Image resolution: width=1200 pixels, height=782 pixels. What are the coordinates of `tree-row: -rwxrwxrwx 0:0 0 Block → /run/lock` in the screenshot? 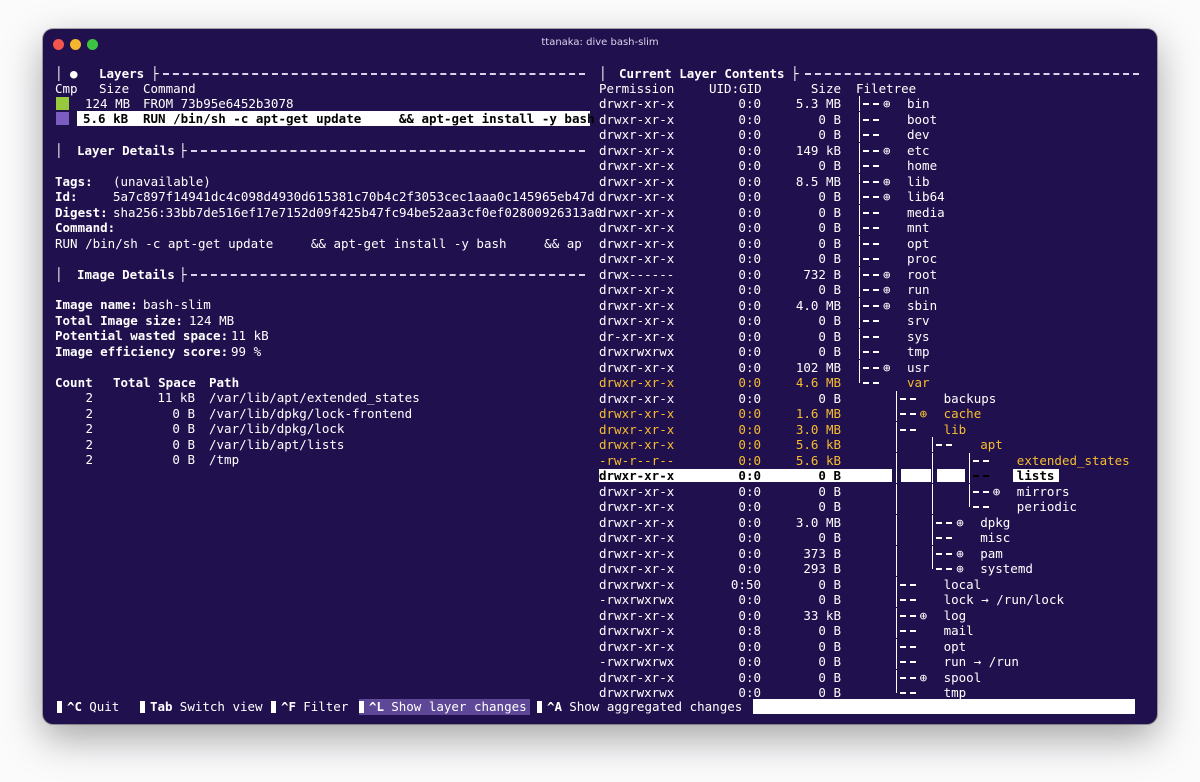 It's located at (869, 599).